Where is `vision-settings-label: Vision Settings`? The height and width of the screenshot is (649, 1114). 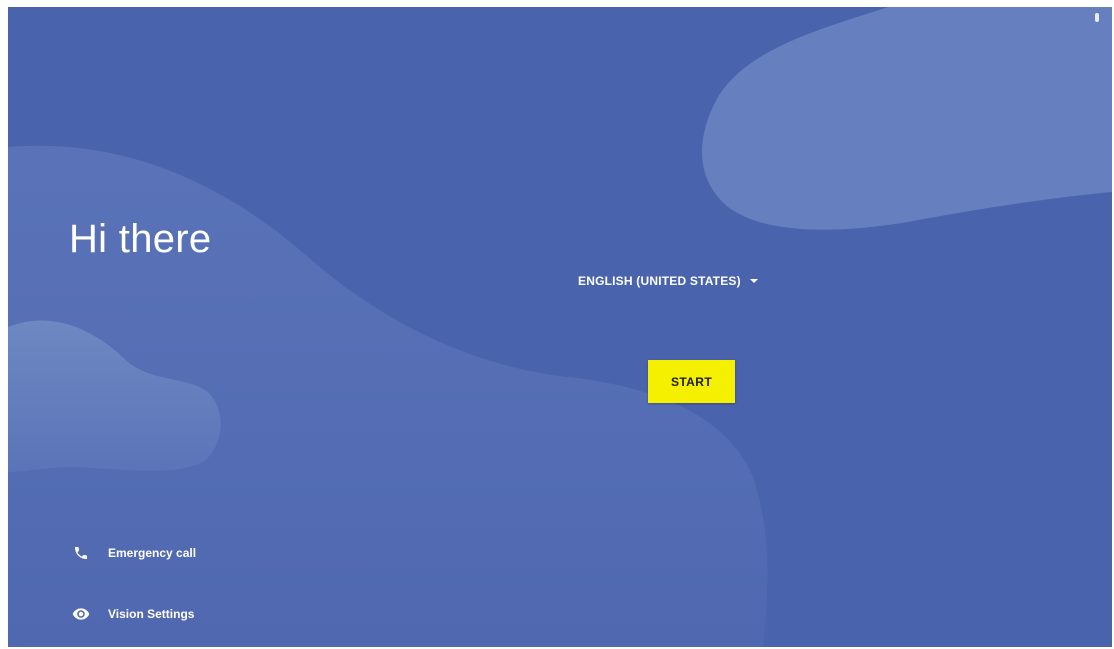 vision-settings-label: Vision Settings is located at coordinates (151, 614).